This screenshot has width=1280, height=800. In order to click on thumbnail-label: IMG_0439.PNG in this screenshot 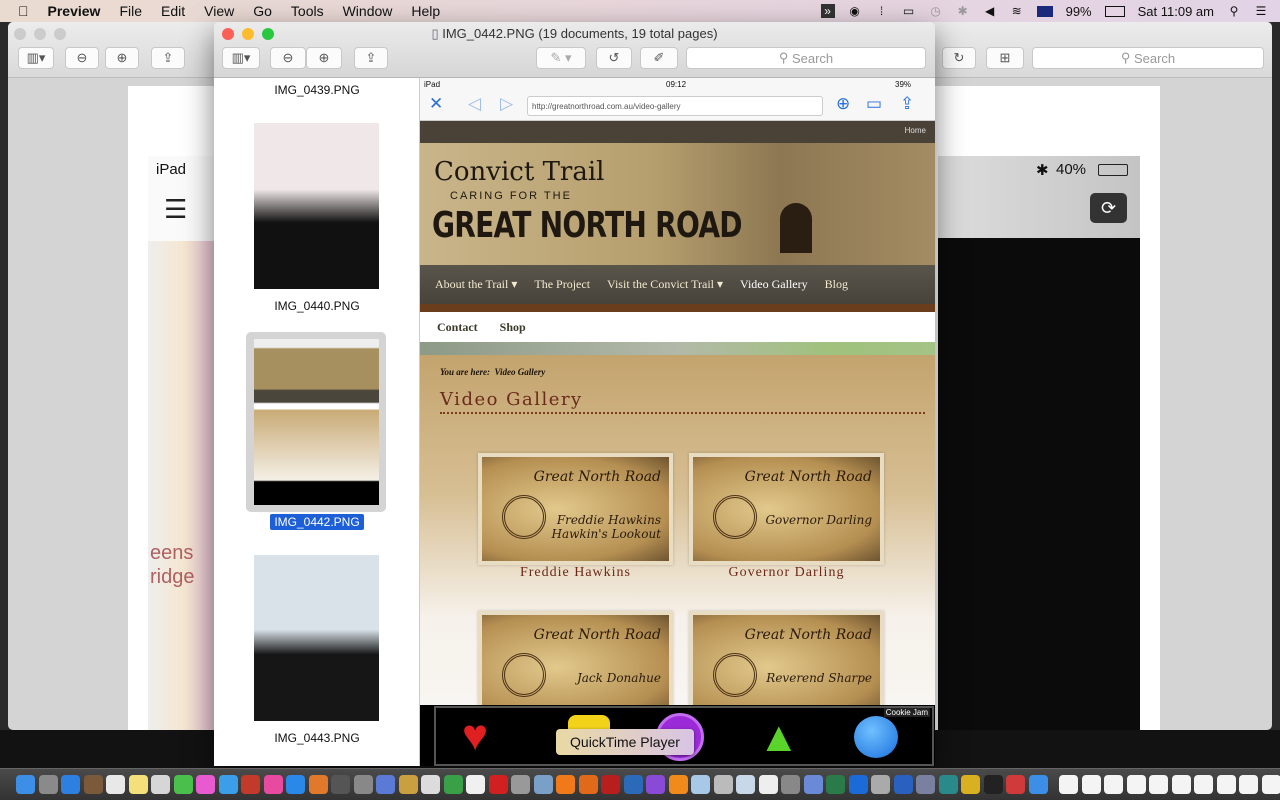, I will do `click(317, 90)`.